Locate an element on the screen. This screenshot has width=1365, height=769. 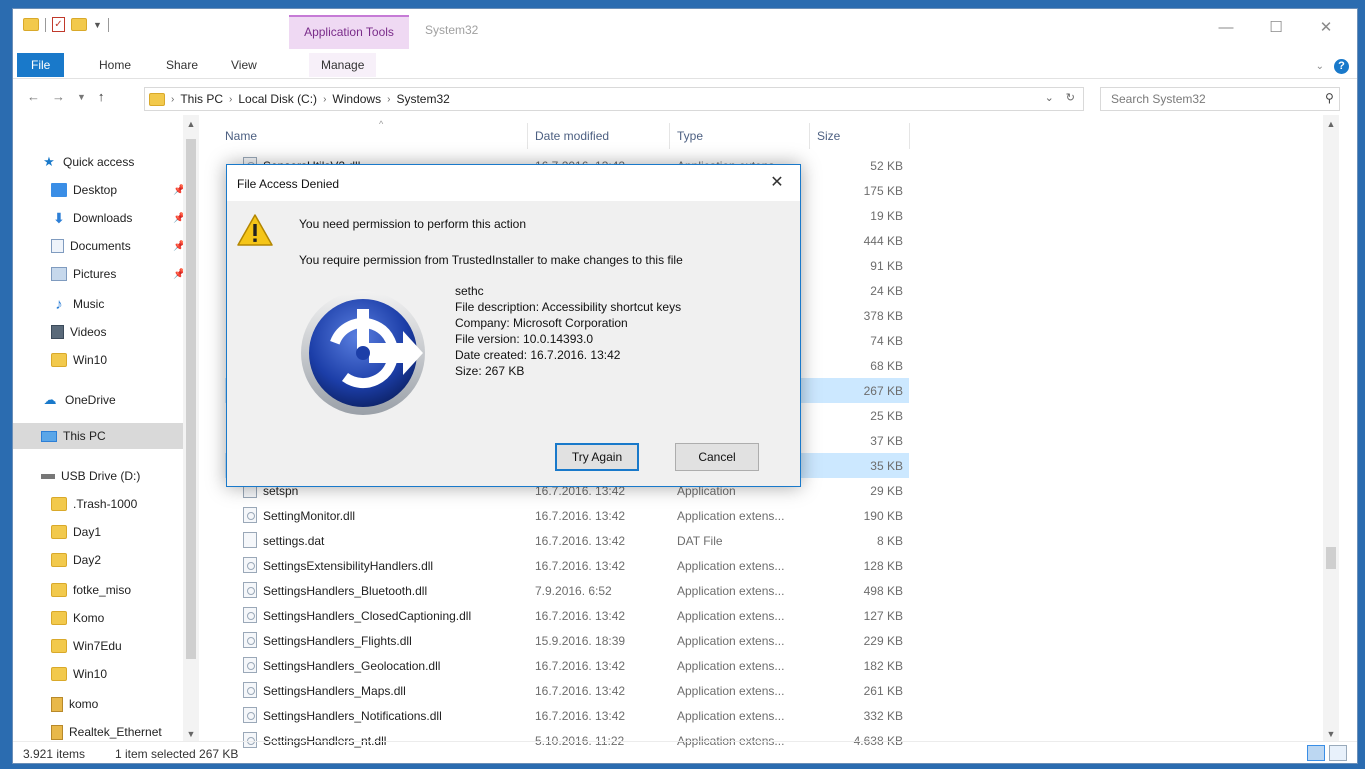
column-header-size: Size is located at coordinates (828, 136).